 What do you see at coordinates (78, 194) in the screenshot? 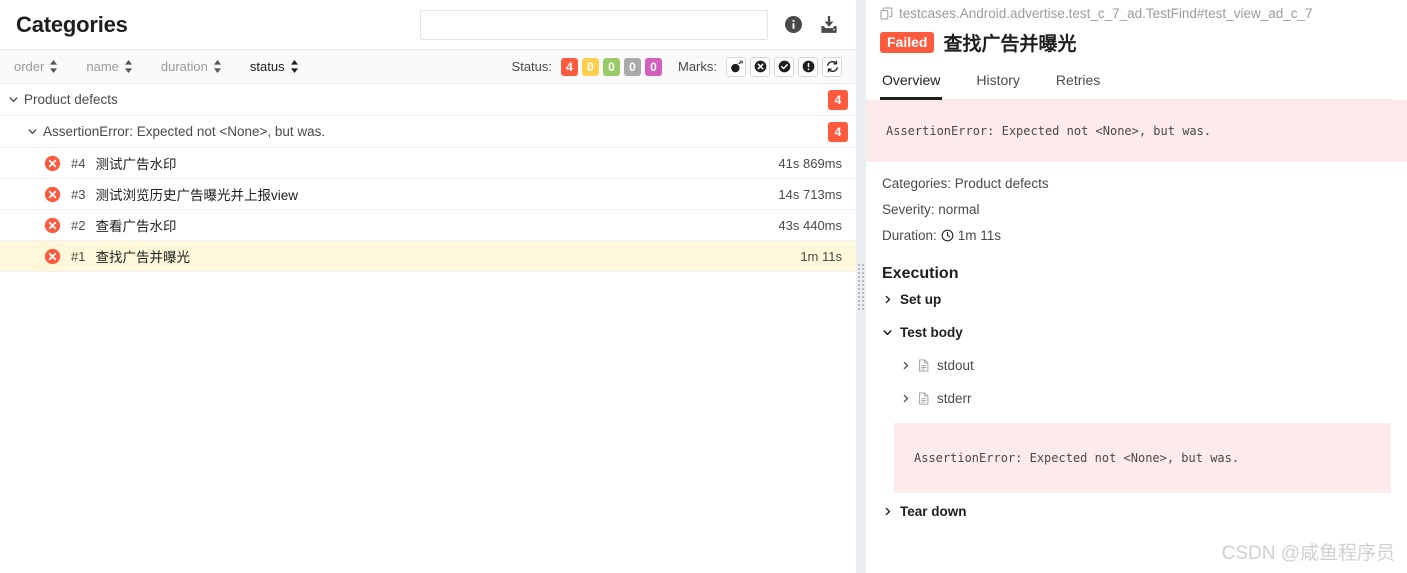
I see `test-order: #3` at bounding box center [78, 194].